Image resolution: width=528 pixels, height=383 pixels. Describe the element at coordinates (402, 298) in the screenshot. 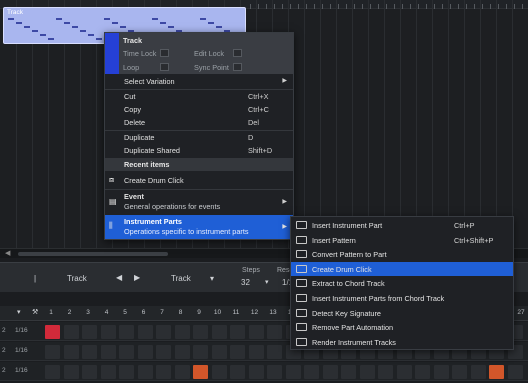

I see `submenu-item: Insert Instrument Parts from Chord Track` at that location.